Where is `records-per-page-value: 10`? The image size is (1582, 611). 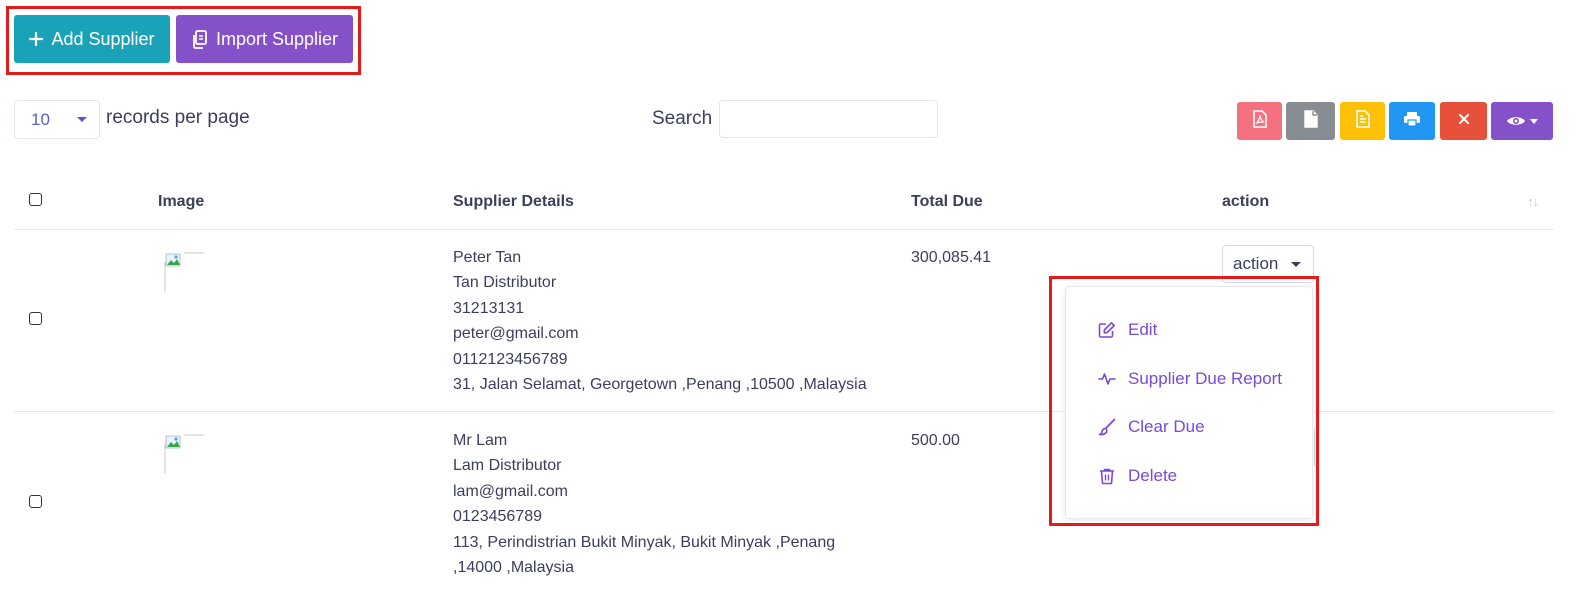 records-per-page-value: 10 is located at coordinates (40, 119).